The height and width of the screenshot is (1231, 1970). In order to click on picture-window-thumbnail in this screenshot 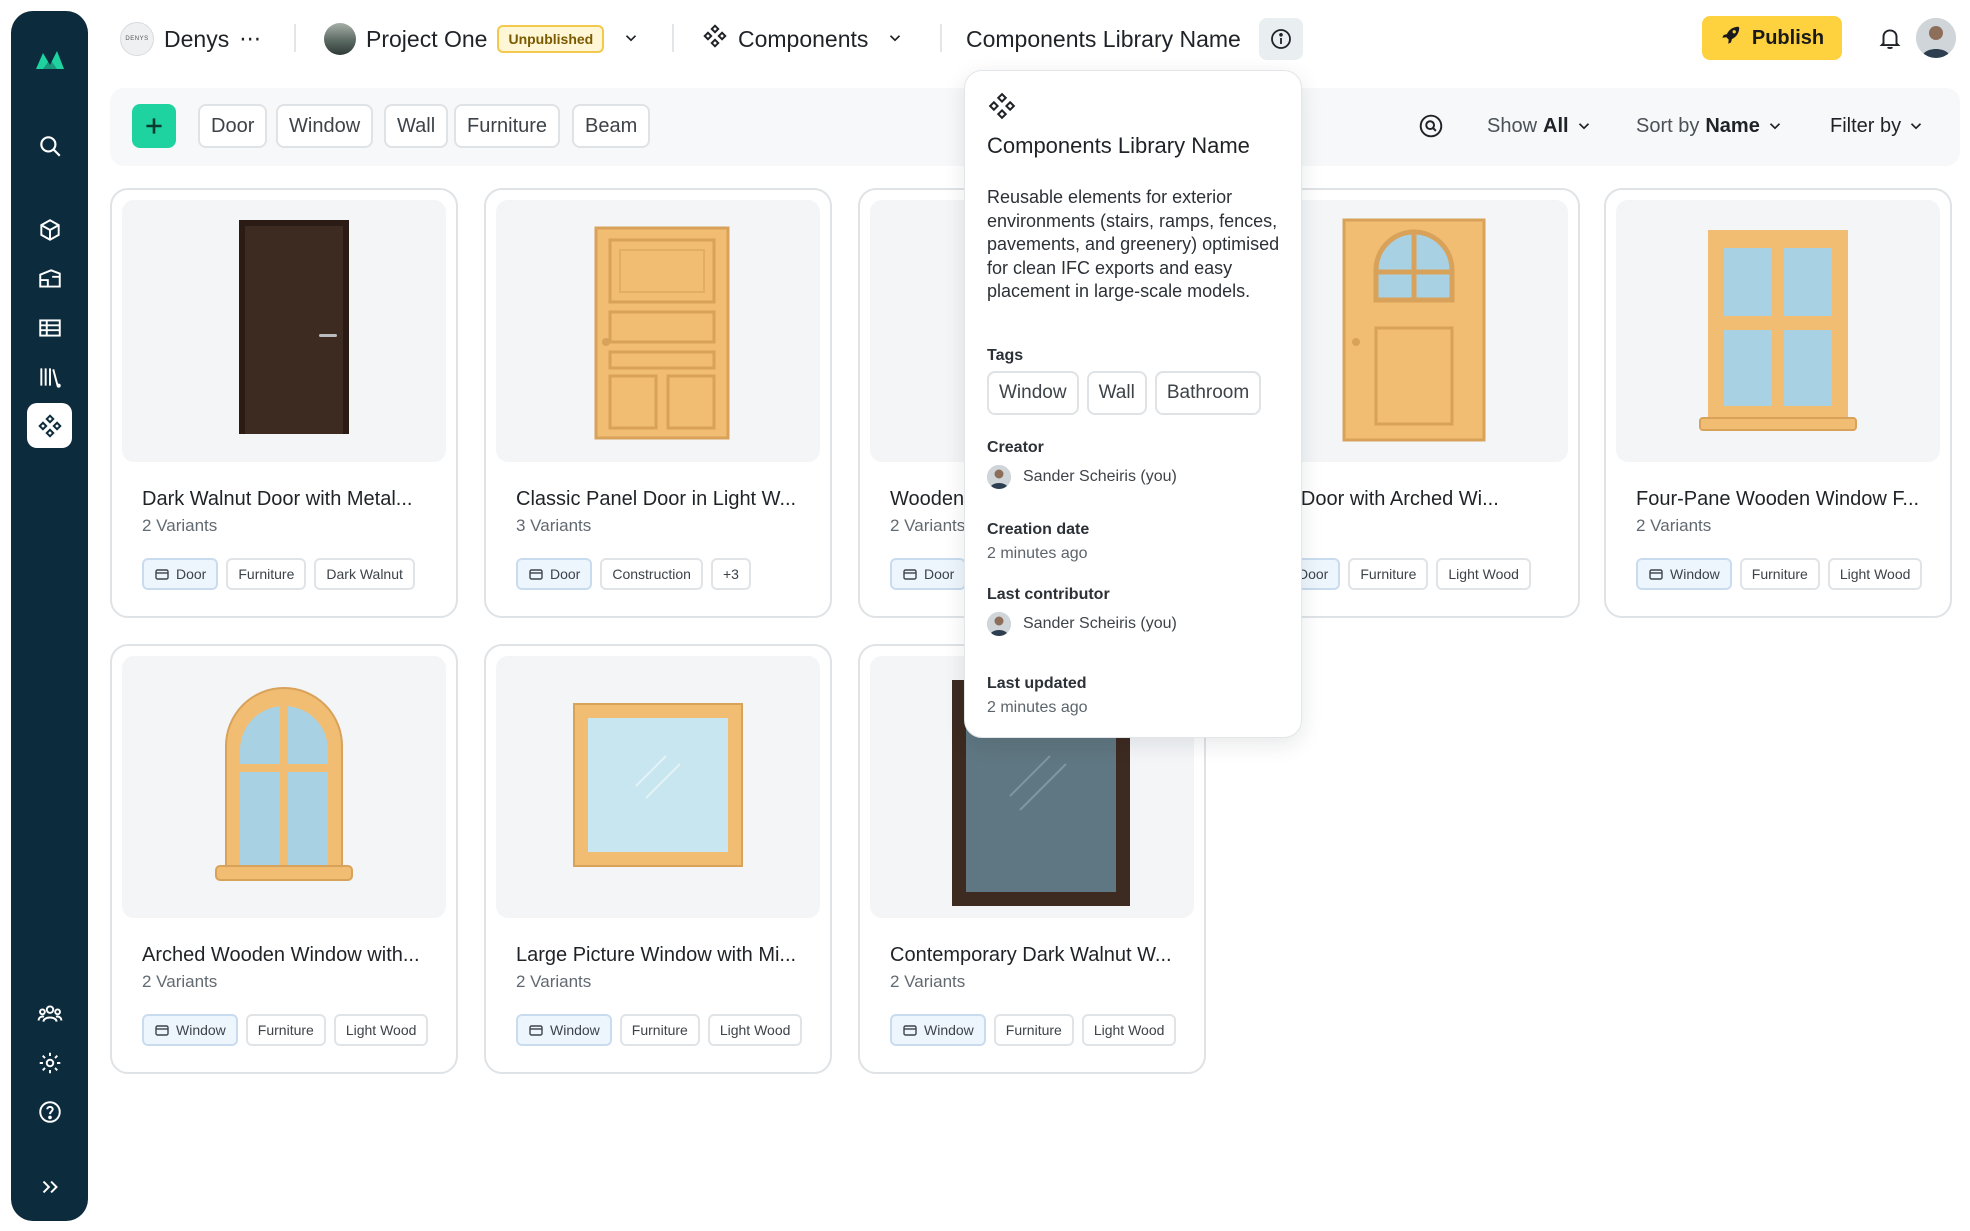, I will do `click(658, 787)`.